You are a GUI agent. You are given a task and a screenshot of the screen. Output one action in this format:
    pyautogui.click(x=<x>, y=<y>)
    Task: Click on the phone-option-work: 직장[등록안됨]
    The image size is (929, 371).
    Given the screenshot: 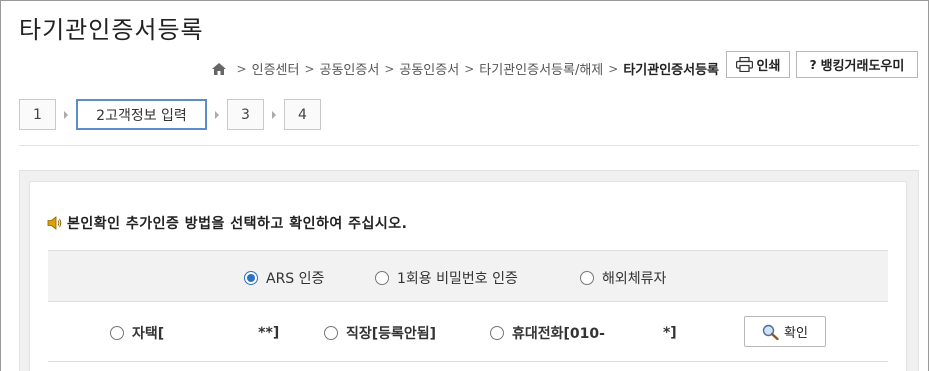 What is the action you would take?
    pyautogui.click(x=380, y=333)
    